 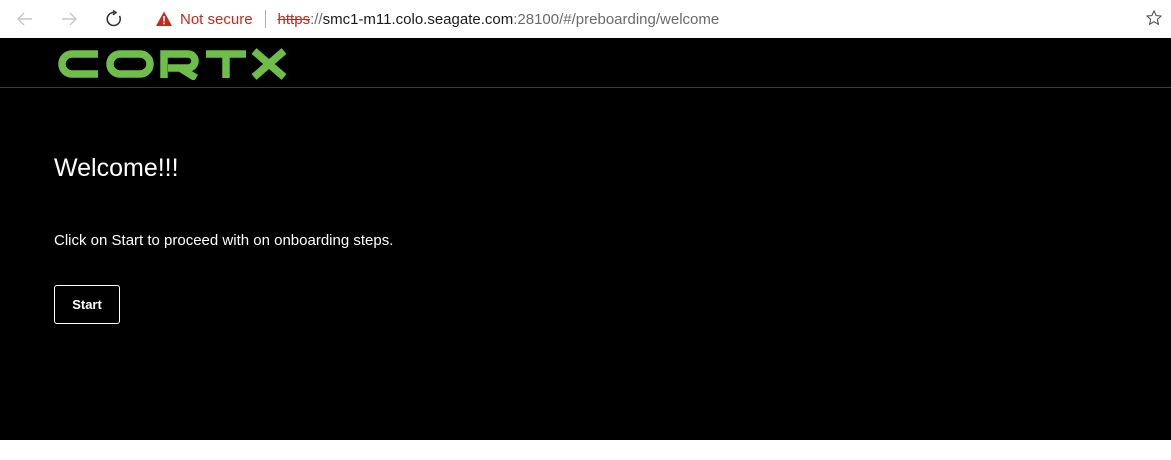 What do you see at coordinates (418, 19) in the screenshot?
I see `url-host: smc1-m11.colo.seagate.com` at bounding box center [418, 19].